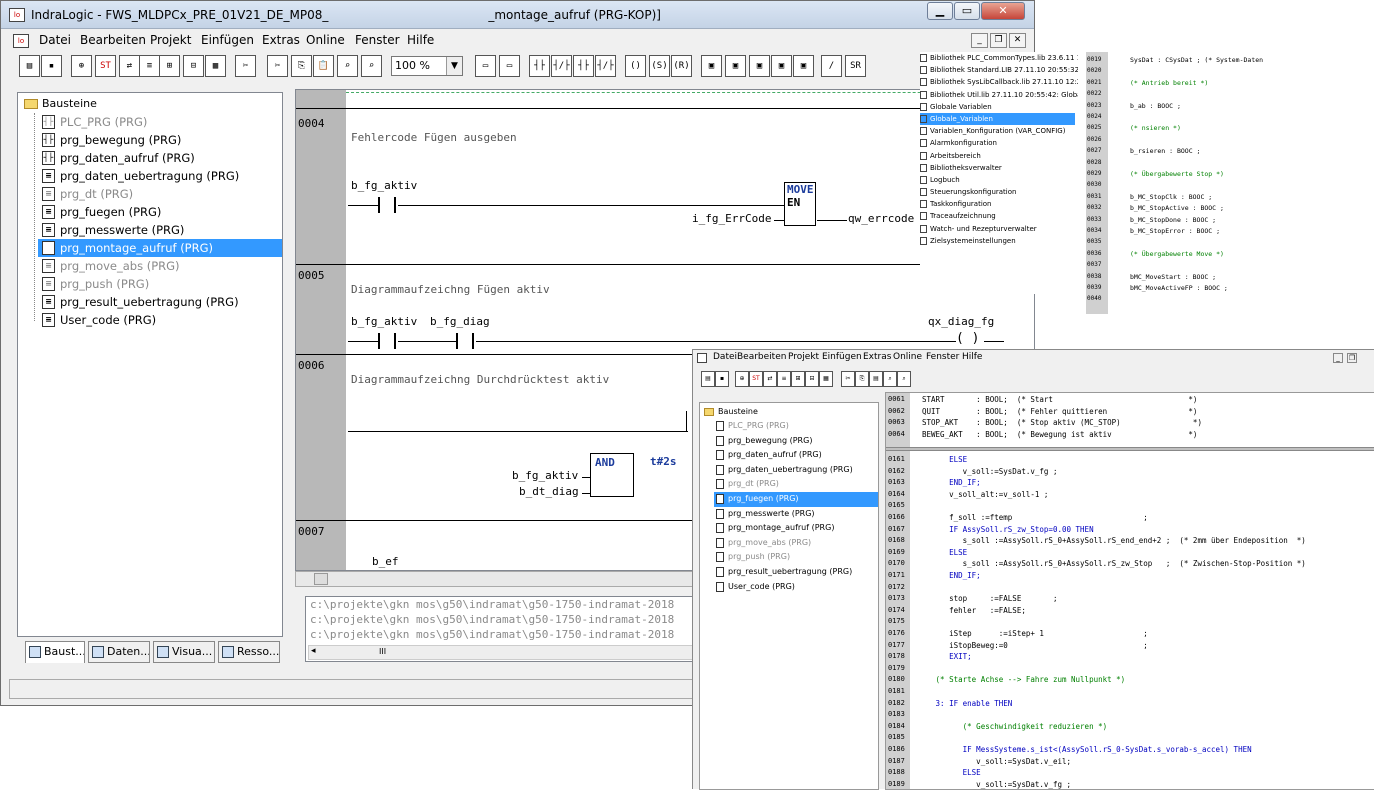 This screenshot has height=790, width=1374. What do you see at coordinates (160, 194) in the screenshot?
I see `tree-item: ≡ prg_dt (PRG)` at bounding box center [160, 194].